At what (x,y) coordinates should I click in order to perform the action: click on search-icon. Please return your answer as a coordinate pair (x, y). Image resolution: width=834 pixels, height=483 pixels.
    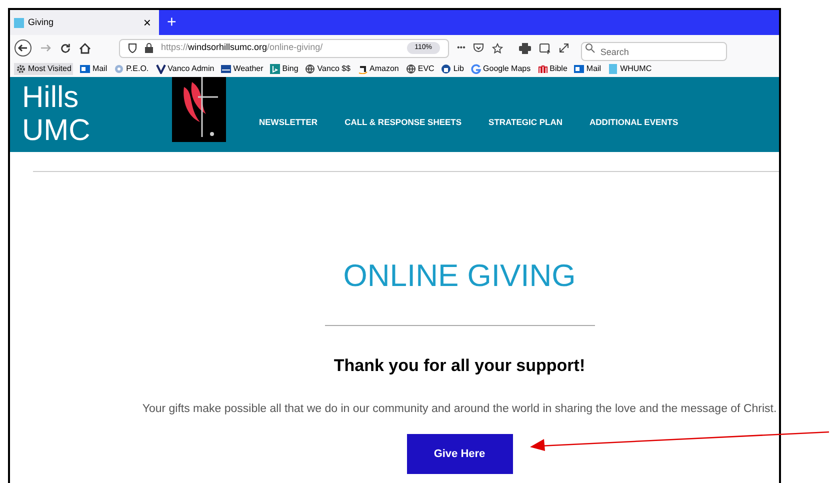
    Looking at the image, I should click on (590, 47).